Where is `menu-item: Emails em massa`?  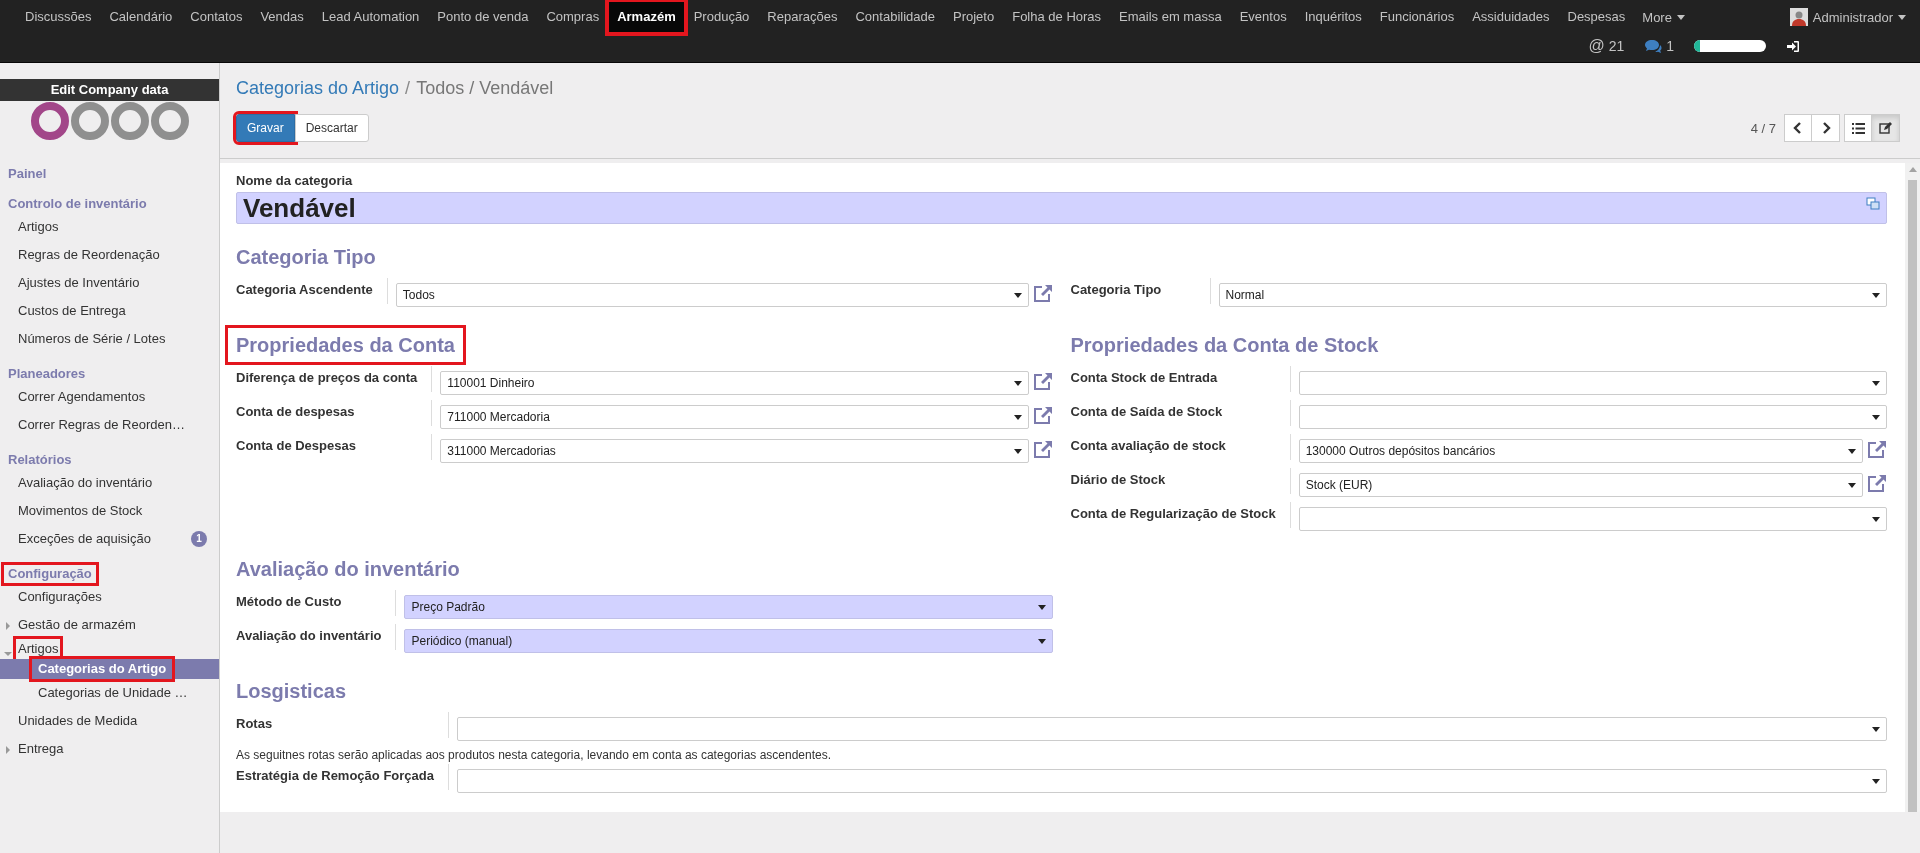
menu-item: Emails em massa is located at coordinates (1170, 17).